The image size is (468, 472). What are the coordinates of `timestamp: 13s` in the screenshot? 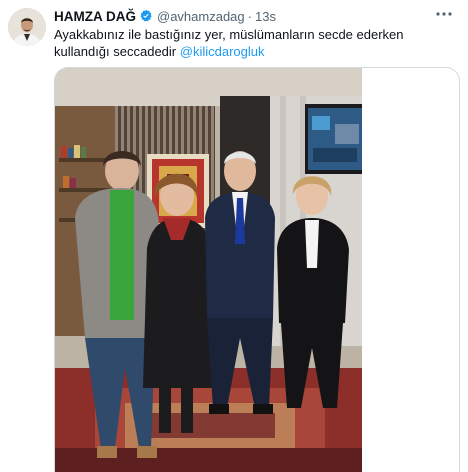 It's located at (265, 16).